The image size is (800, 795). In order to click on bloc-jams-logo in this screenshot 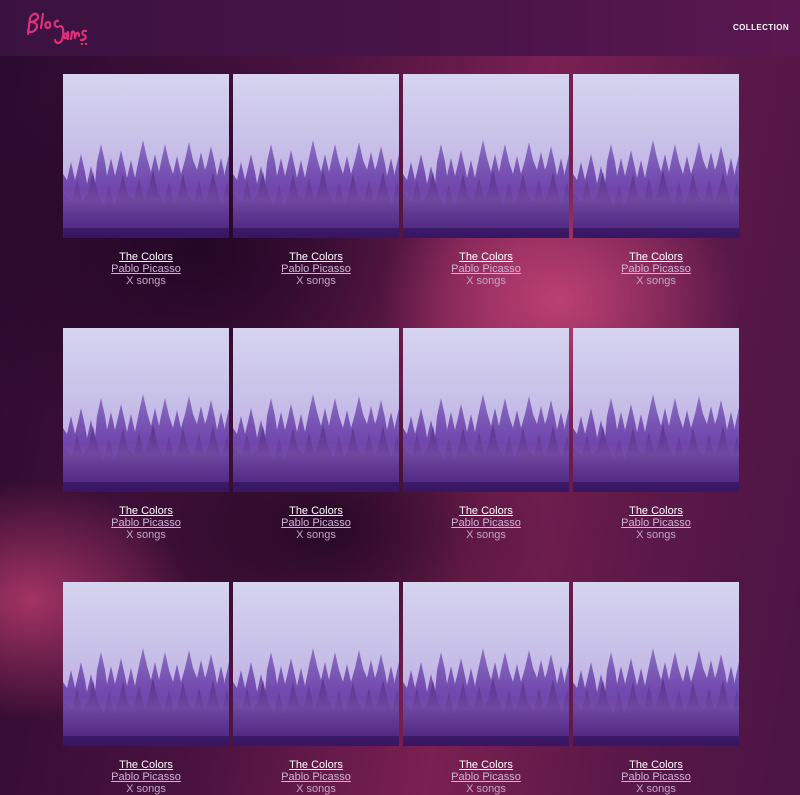, I will do `click(57, 27)`.